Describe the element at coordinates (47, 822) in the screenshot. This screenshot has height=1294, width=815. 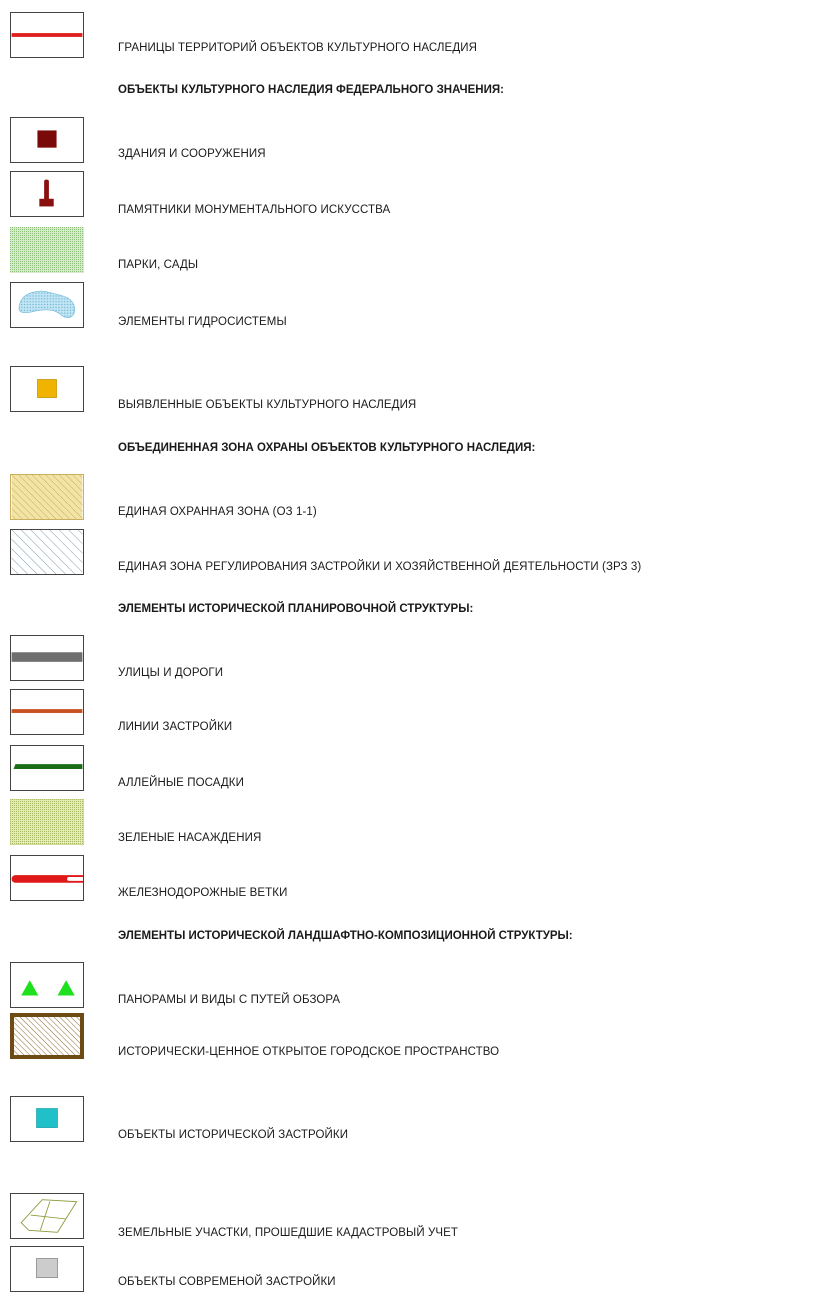
I see `greenery-symbol` at that location.